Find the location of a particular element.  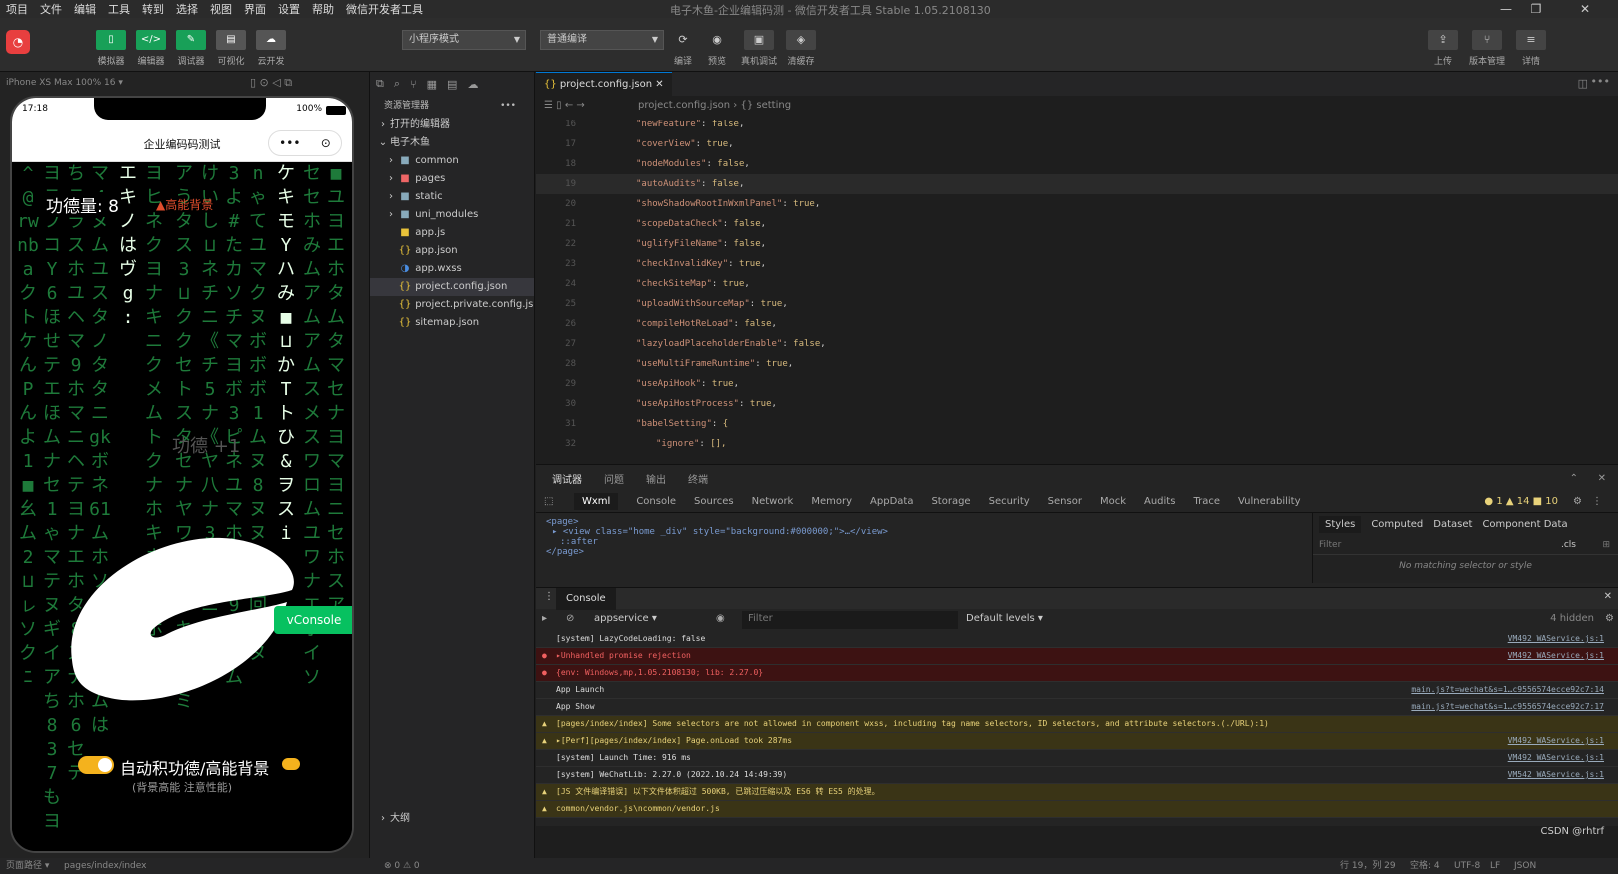

clear-console-icon: ⊘ is located at coordinates (570, 618).